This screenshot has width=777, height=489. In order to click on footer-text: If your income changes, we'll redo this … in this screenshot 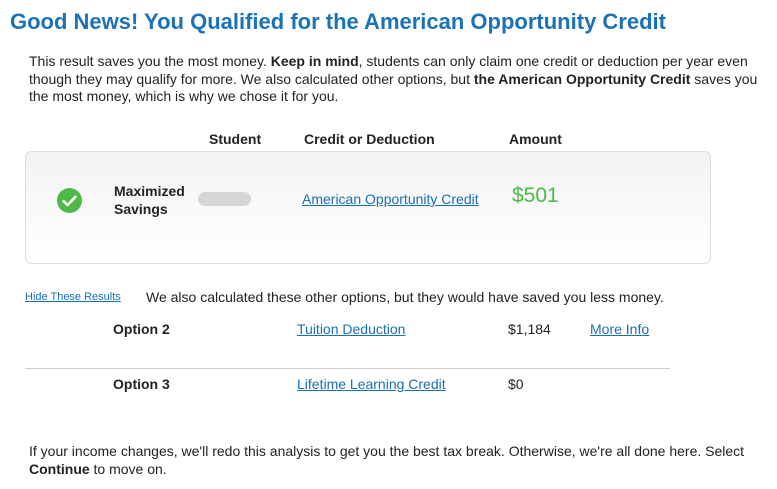, I will do `click(399, 460)`.